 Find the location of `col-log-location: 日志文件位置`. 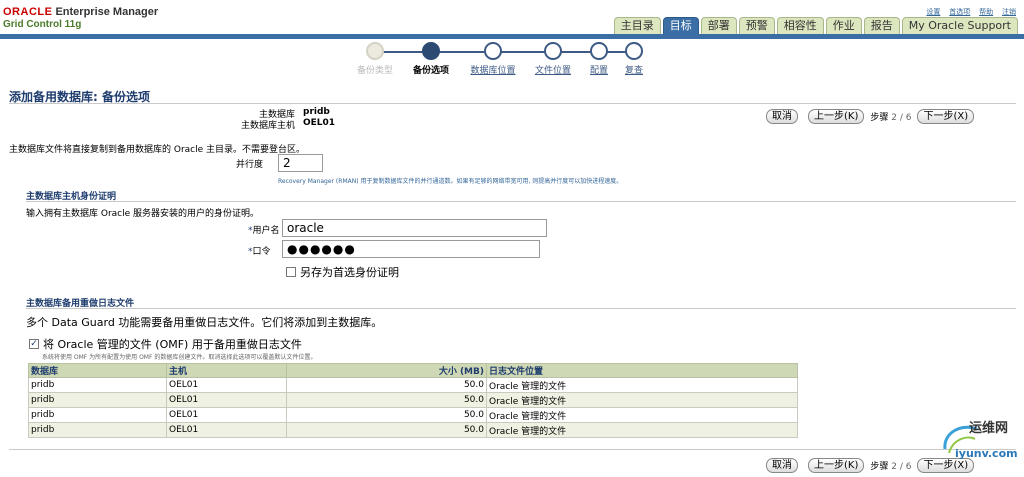

col-log-location: 日志文件位置 is located at coordinates (642, 370).